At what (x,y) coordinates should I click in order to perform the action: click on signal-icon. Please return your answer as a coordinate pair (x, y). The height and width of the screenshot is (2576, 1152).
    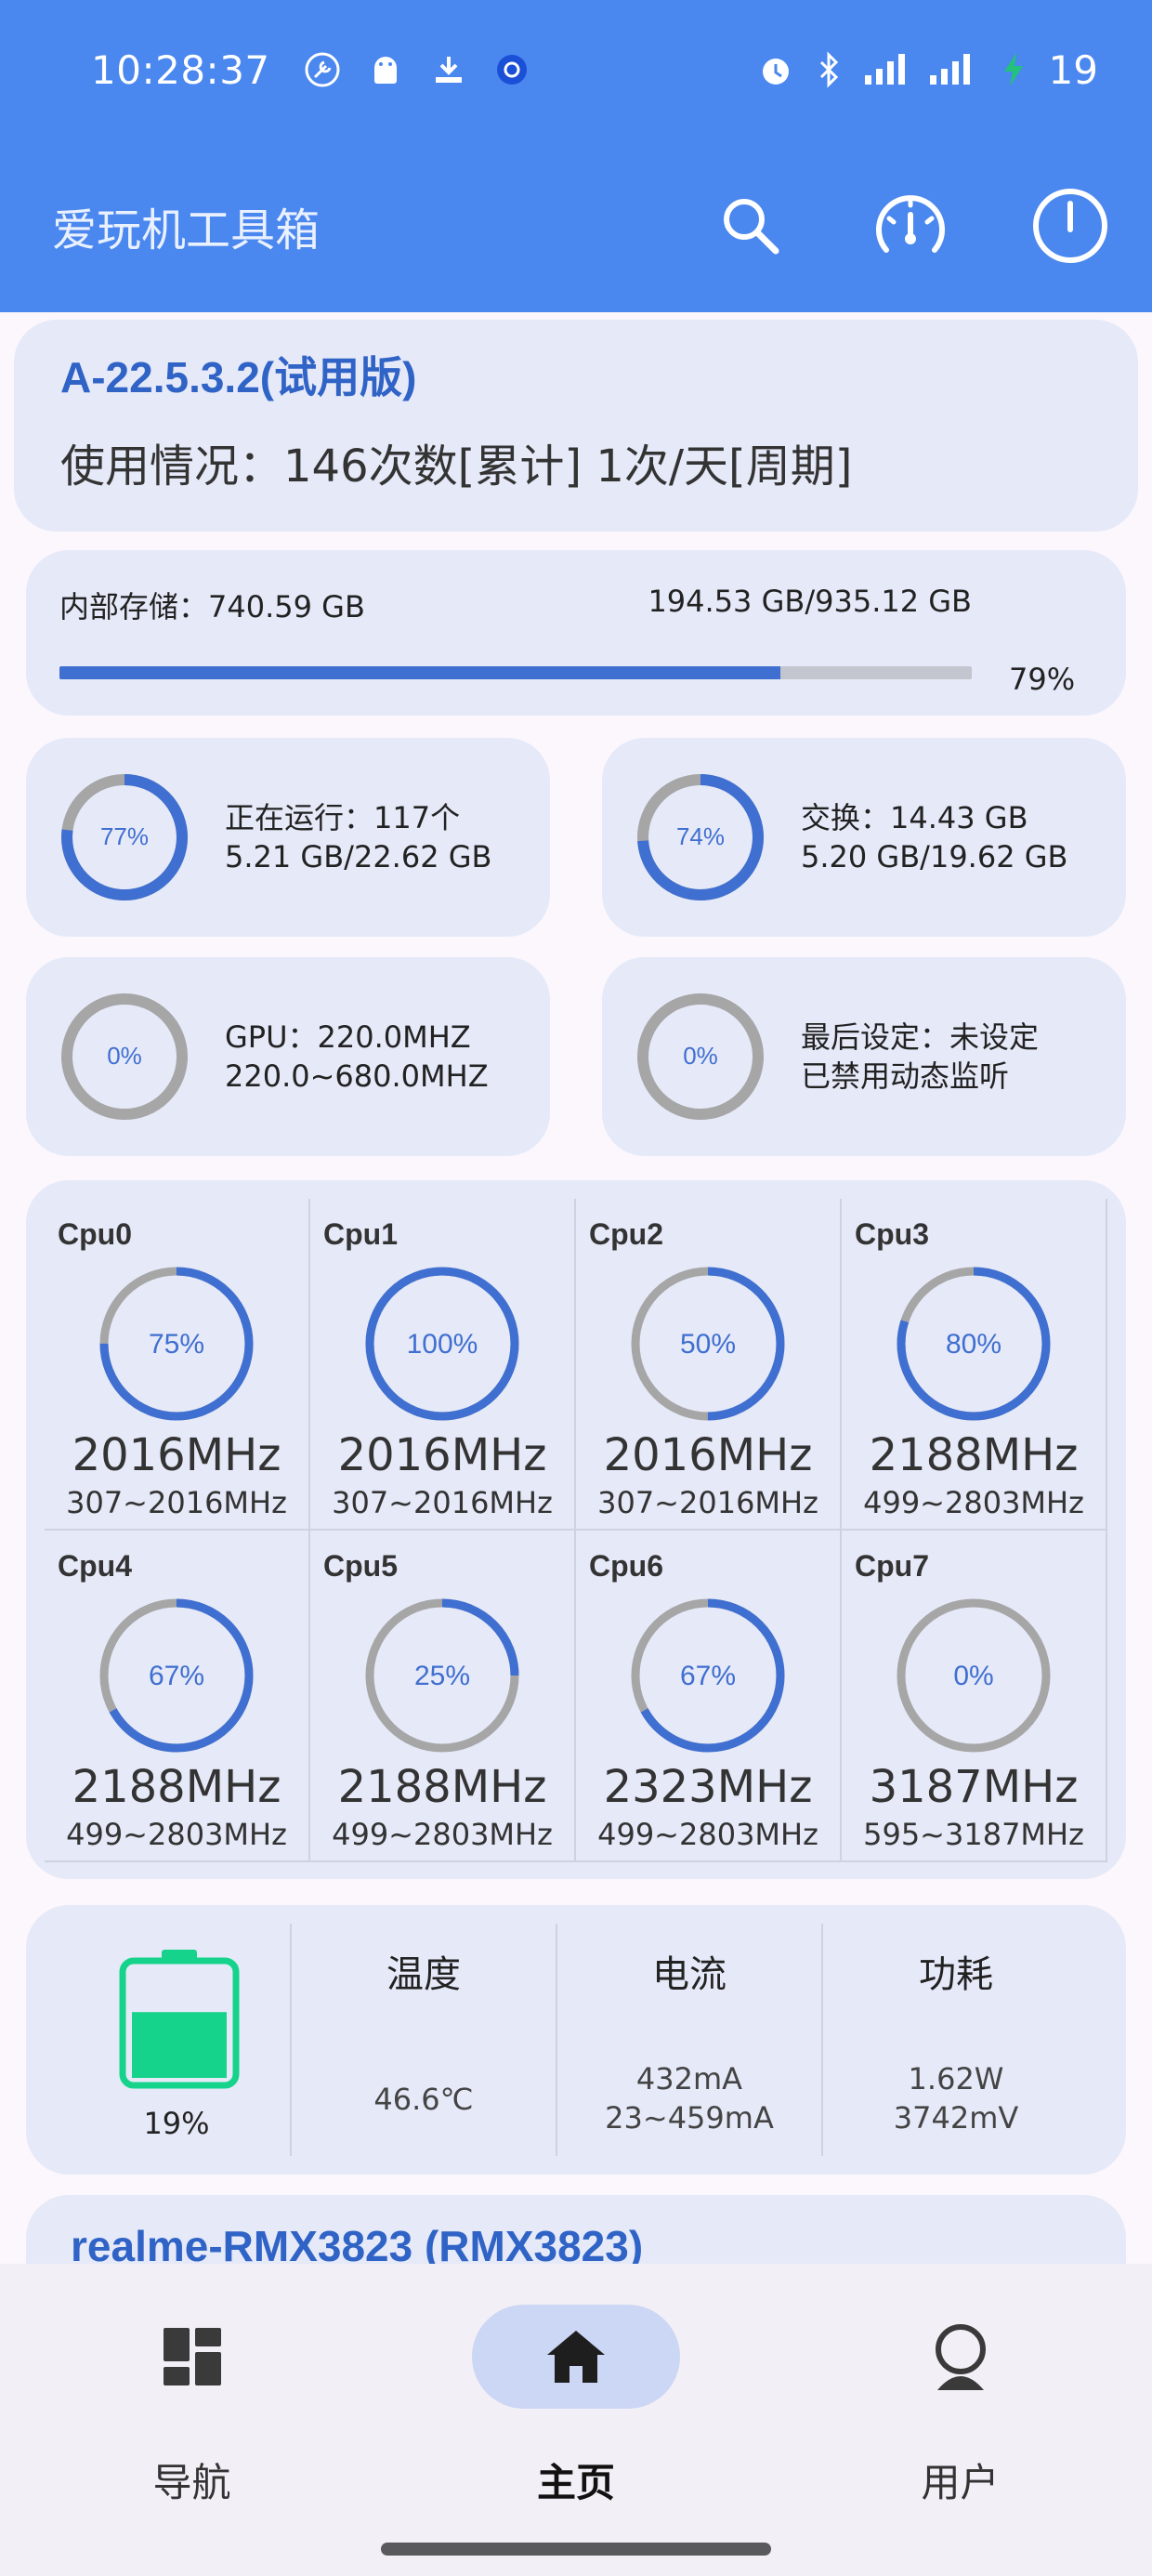
    Looking at the image, I should click on (888, 69).